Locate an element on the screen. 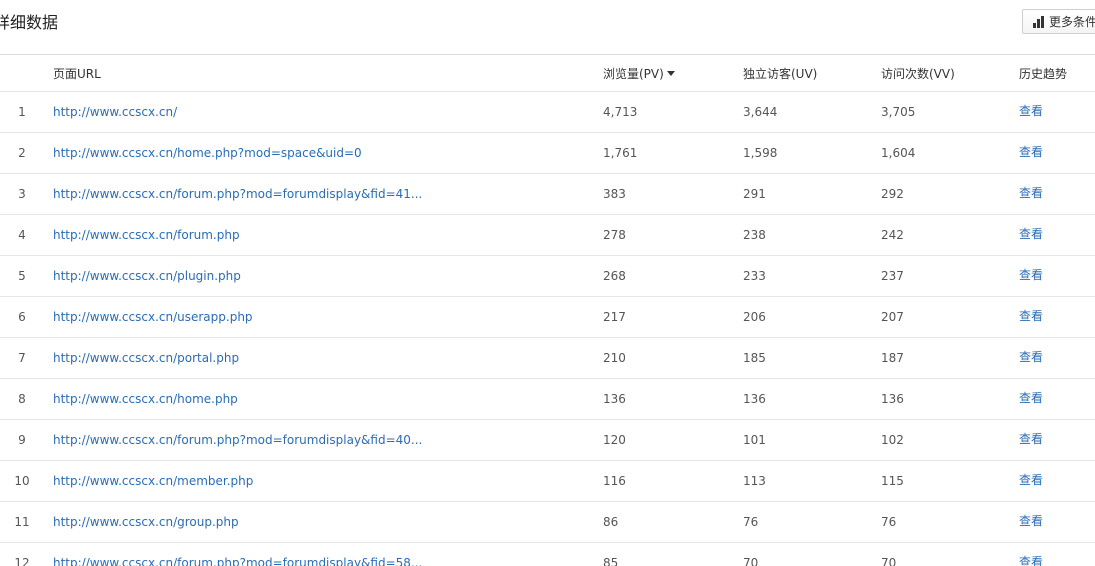 This screenshot has width=1095, height=566. row-uv: 185 is located at coordinates (754, 358).